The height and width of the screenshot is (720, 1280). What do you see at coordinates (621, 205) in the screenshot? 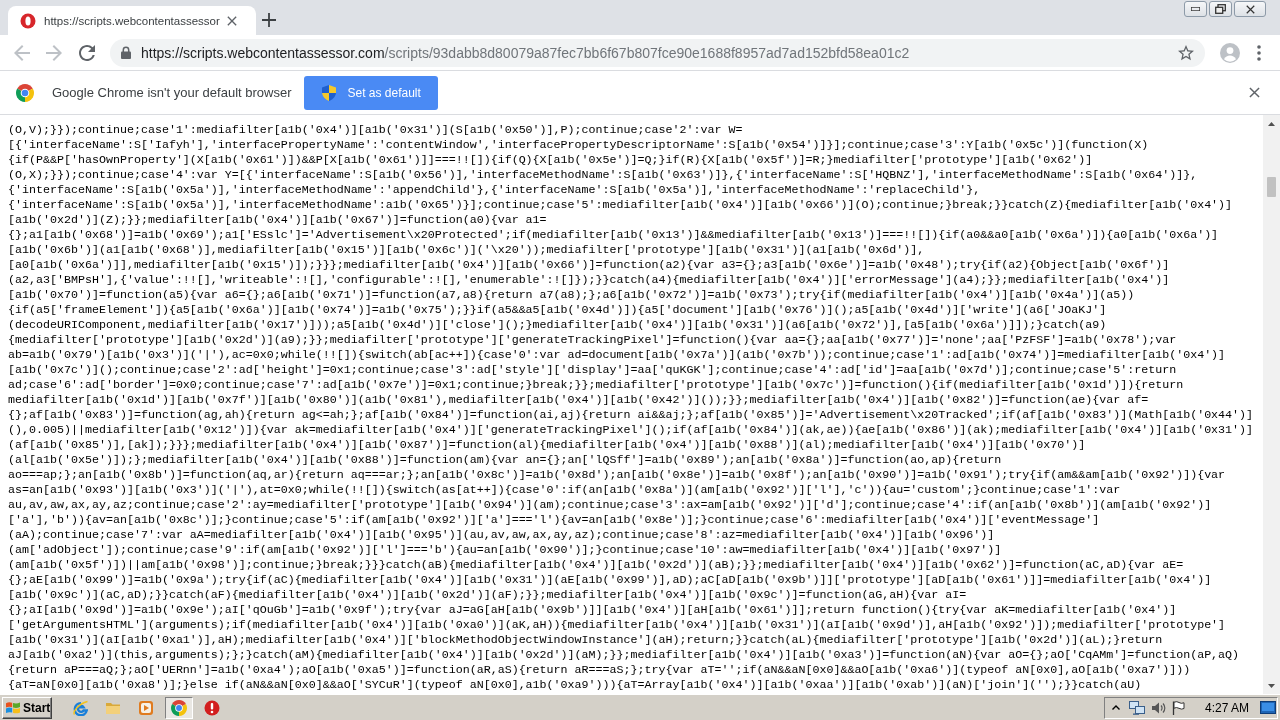
I see `code-line: {'interfaceName':S[a1b('0x5a')],'interfaceMethodName':a1b('0x65')}];continue;case'5':mediafilter[a1b('0x4')][a1b('0x66')](O);continue;}break;}}catch(Z){mediafilter[a1b('0x4')]` at bounding box center [621, 205].